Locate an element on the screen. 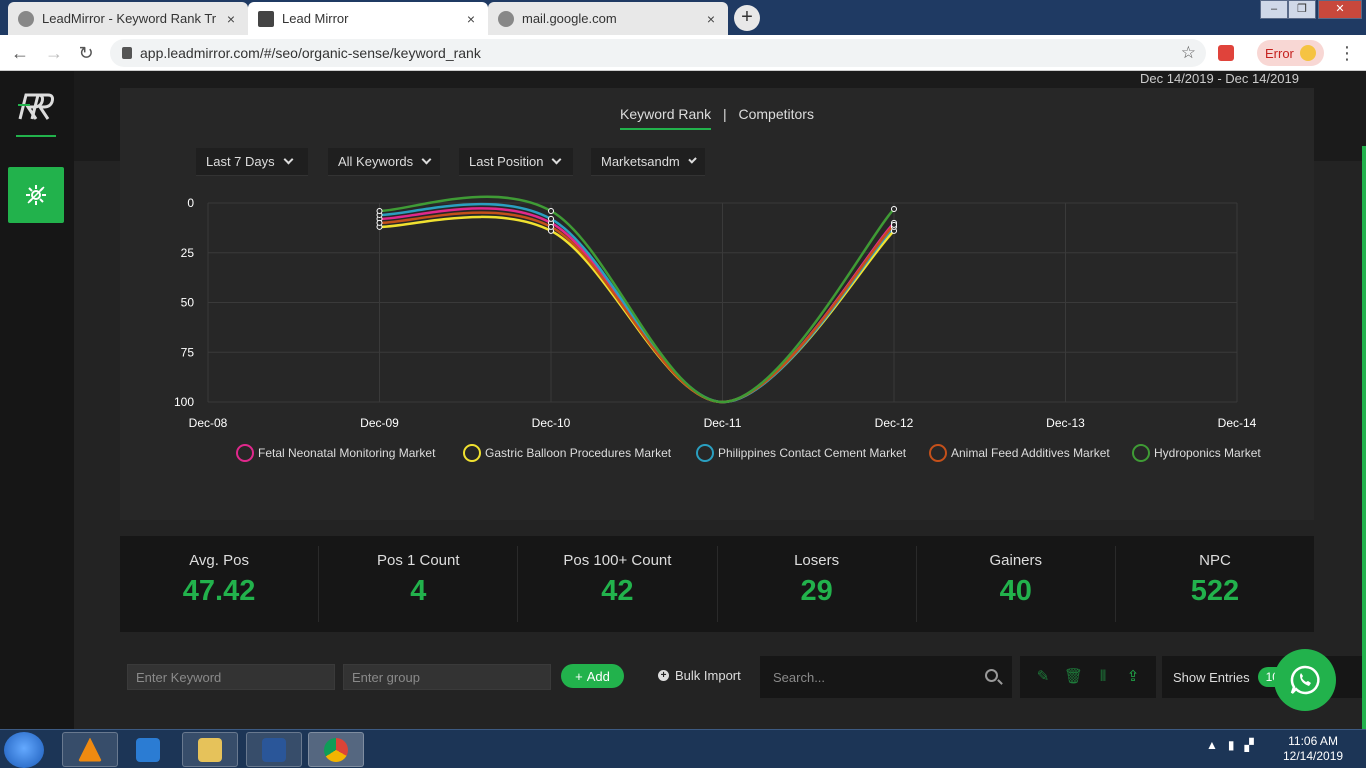 The height and width of the screenshot is (768, 1366). vlc-cone-icon is located at coordinates (90, 749).